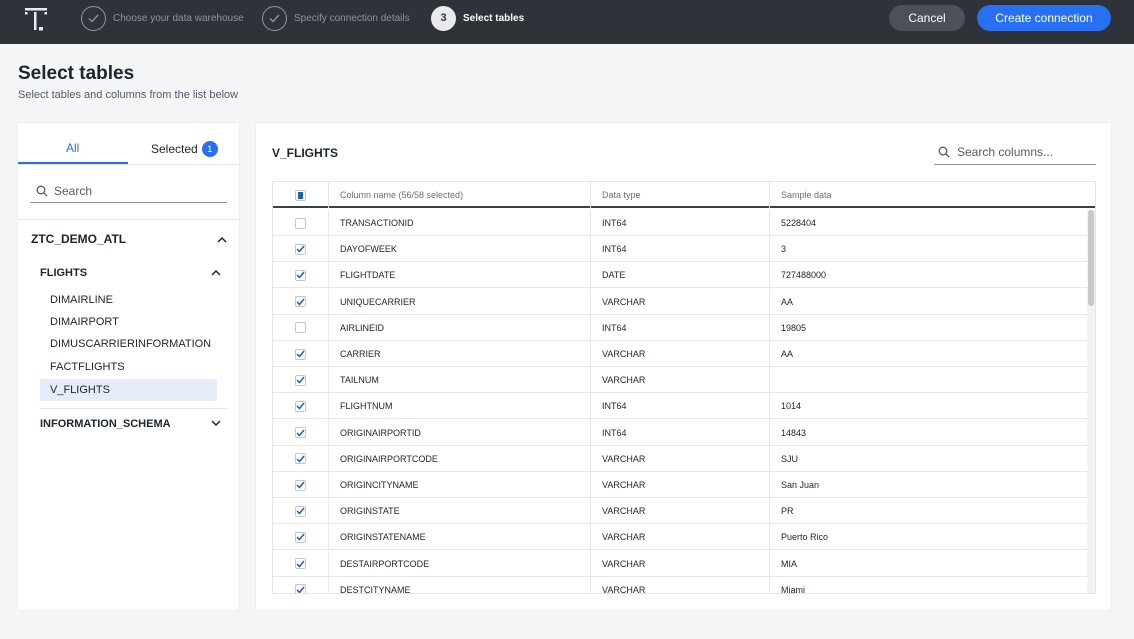 This screenshot has width=1134, height=639. I want to click on create-connection-button: Create connection, so click(1044, 18).